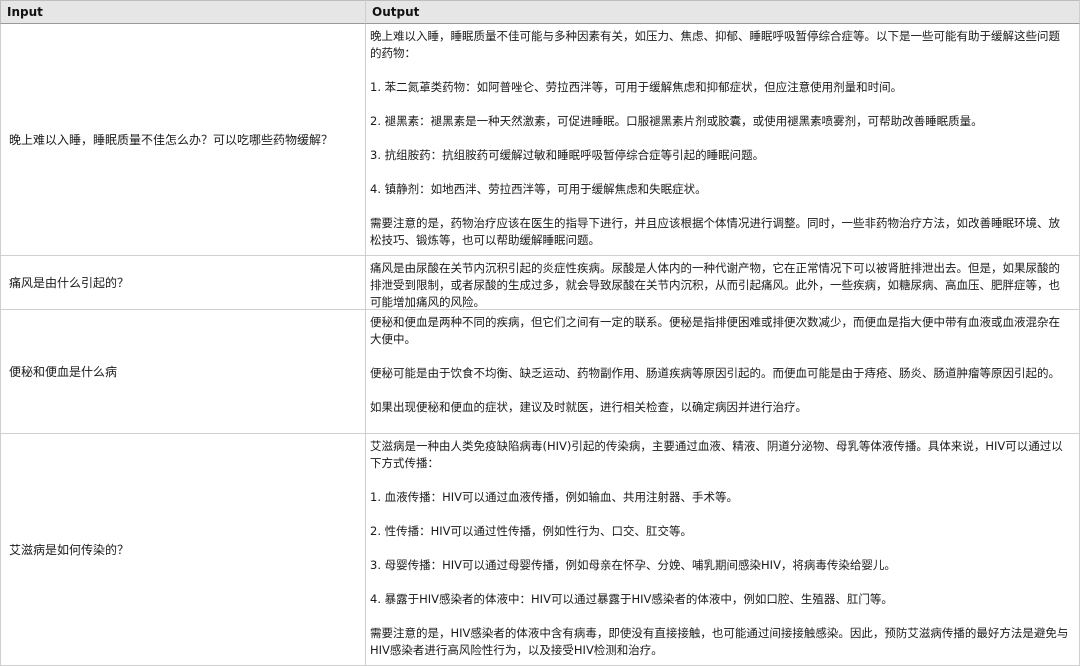 This screenshot has height=666, width=1080. What do you see at coordinates (554, 497) in the screenshot?
I see `output-paragraph: 1. 血液传播：HIV可以通过血液传播，例如输血、共用注射器、手术等。` at bounding box center [554, 497].